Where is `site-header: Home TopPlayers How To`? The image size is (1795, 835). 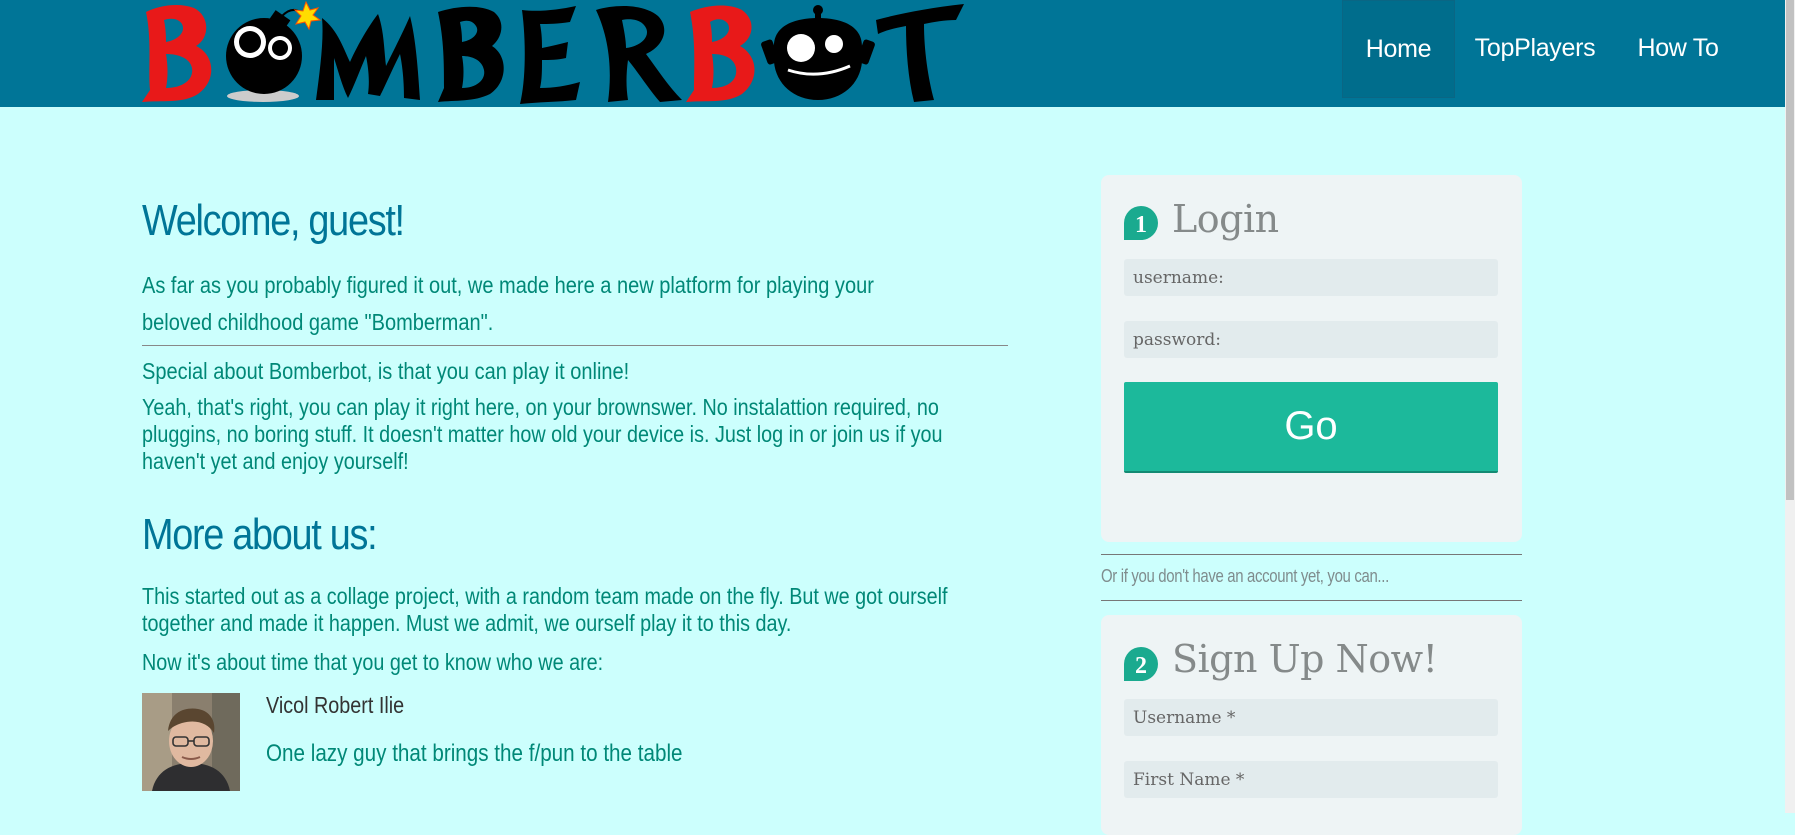
site-header: Home TopPlayers How To is located at coordinates (892, 53).